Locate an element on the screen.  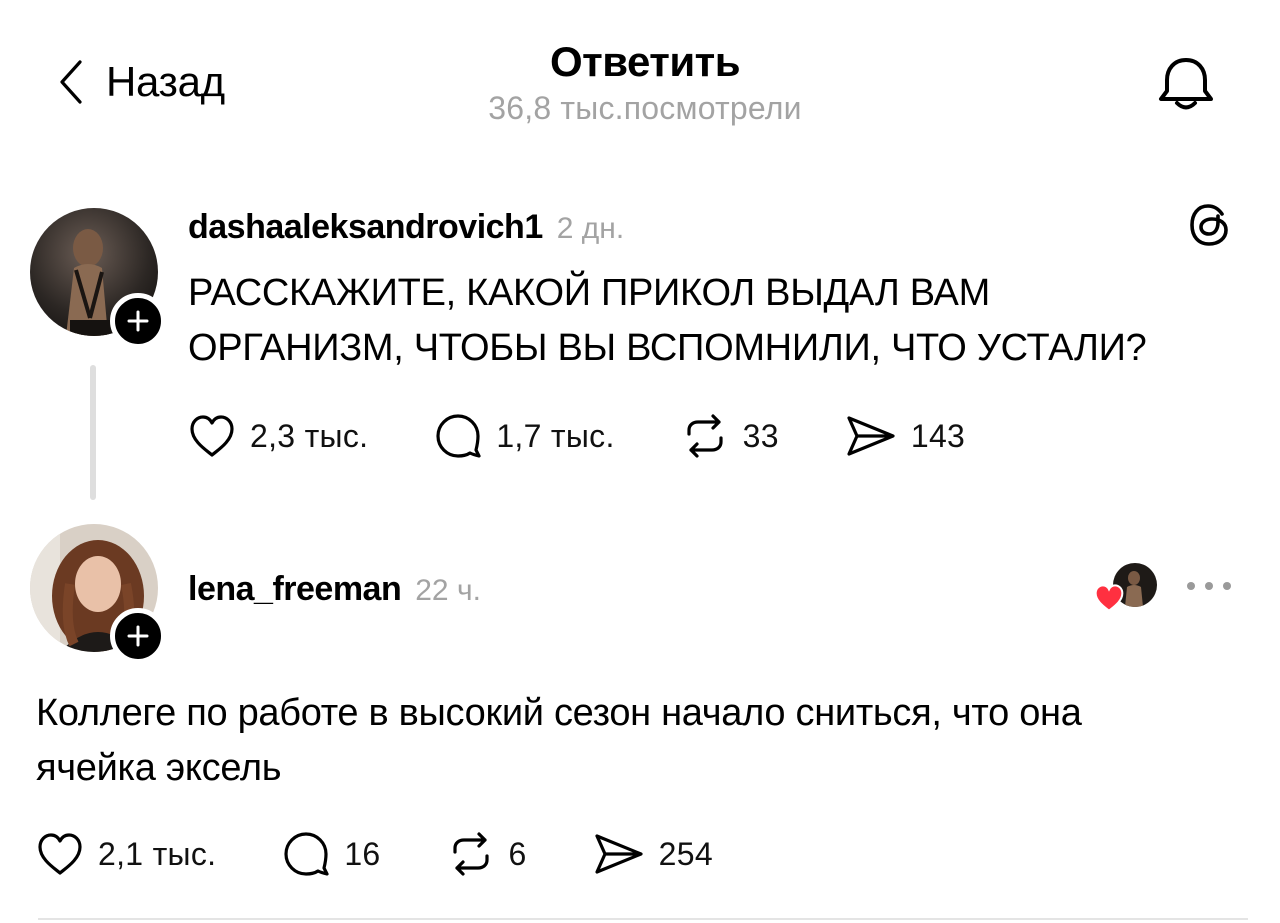
page-title: Ответить is located at coordinates (645, 61).